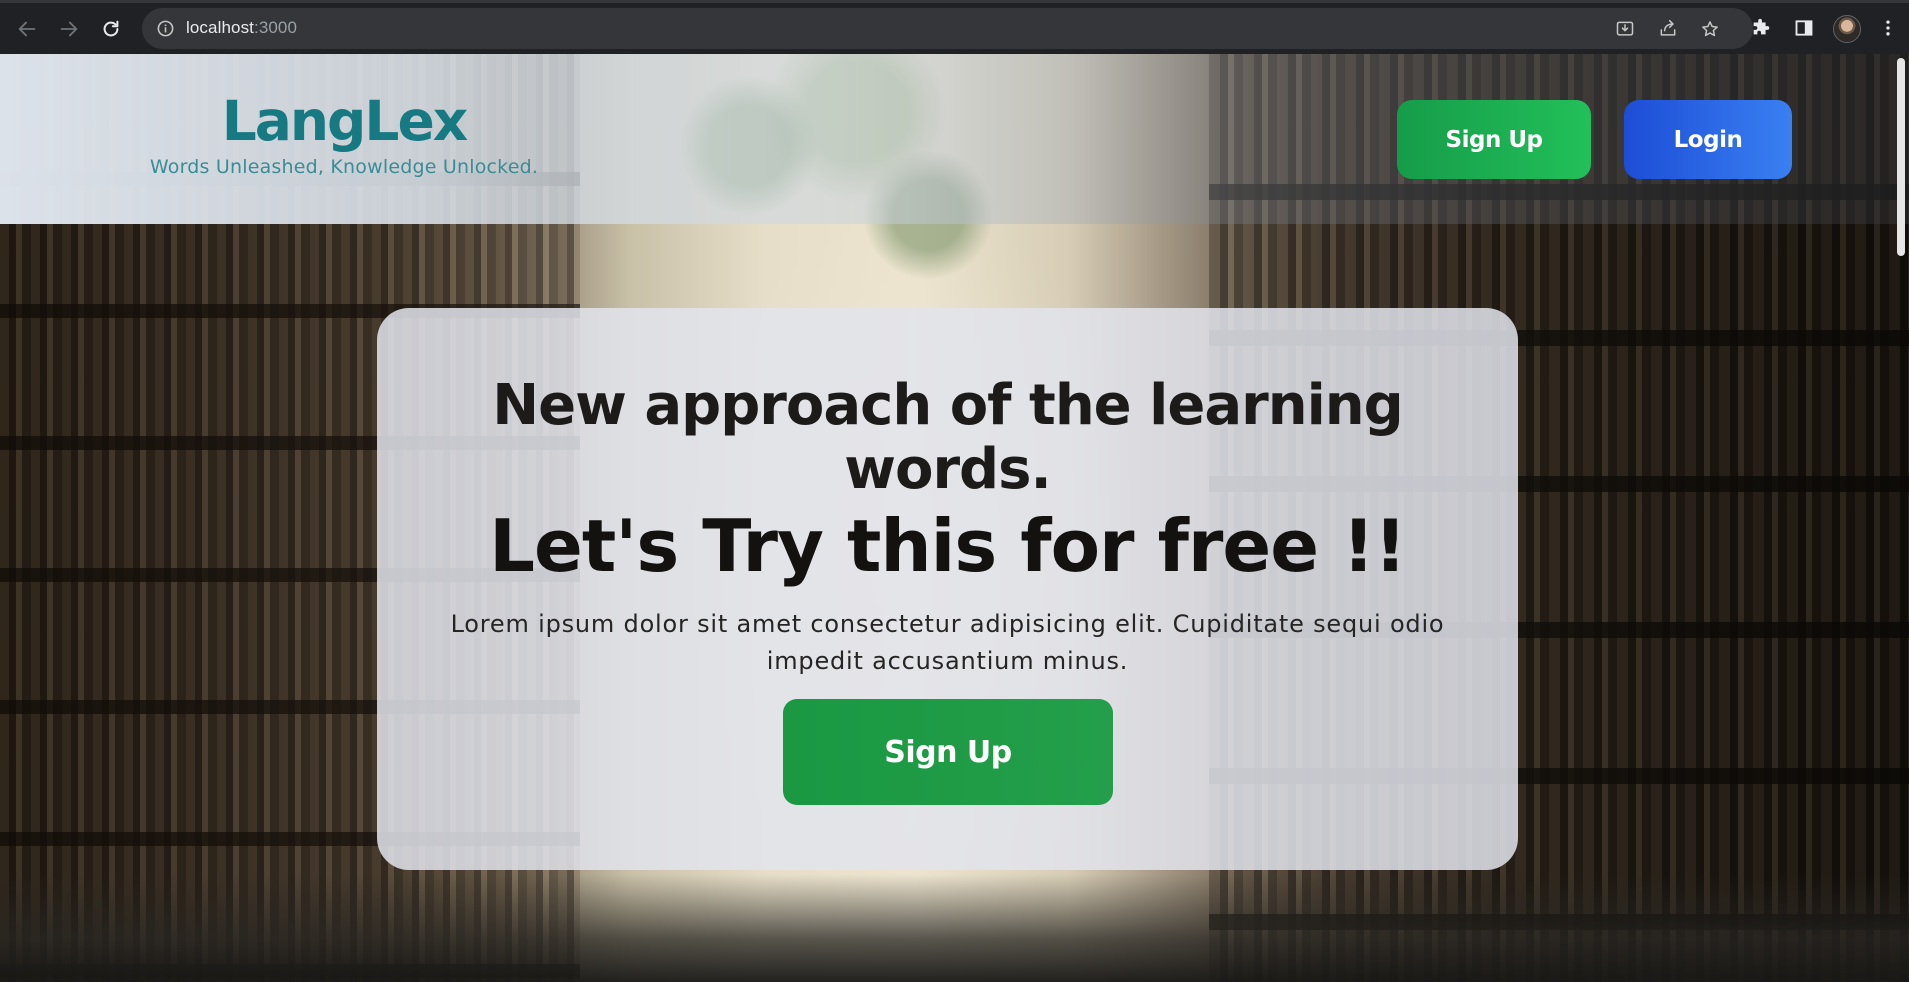  I want to click on chrome-menu-button, so click(1888, 28).